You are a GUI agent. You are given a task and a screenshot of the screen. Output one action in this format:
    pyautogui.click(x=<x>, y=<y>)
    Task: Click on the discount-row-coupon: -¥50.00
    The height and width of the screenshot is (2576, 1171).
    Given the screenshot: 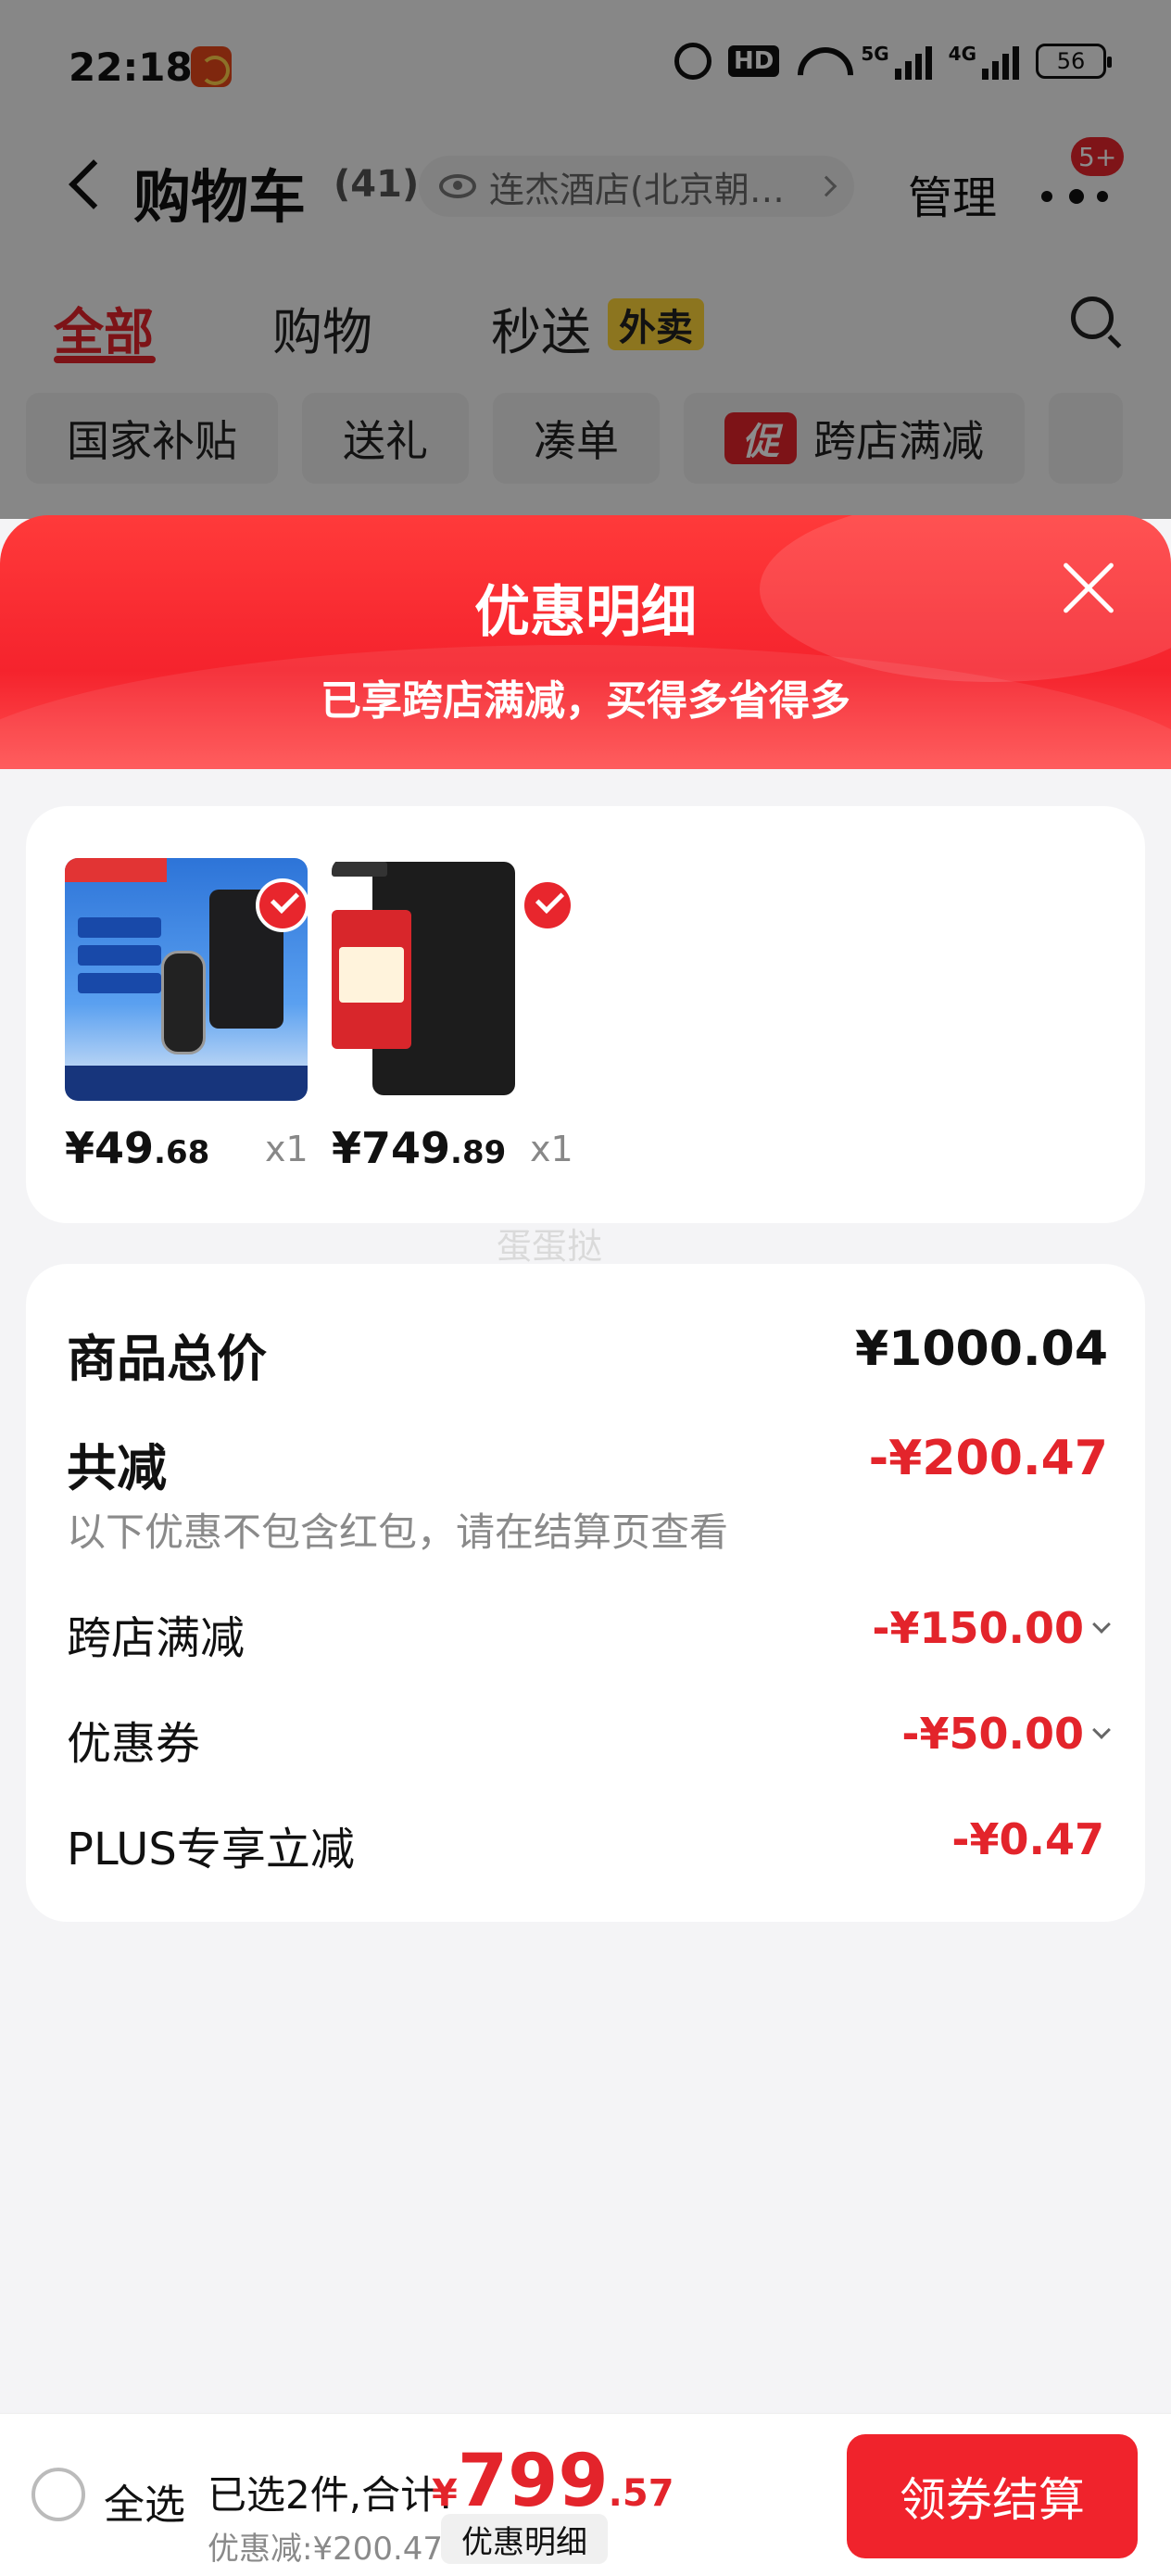 What is the action you would take?
    pyautogui.click(x=1006, y=1734)
    